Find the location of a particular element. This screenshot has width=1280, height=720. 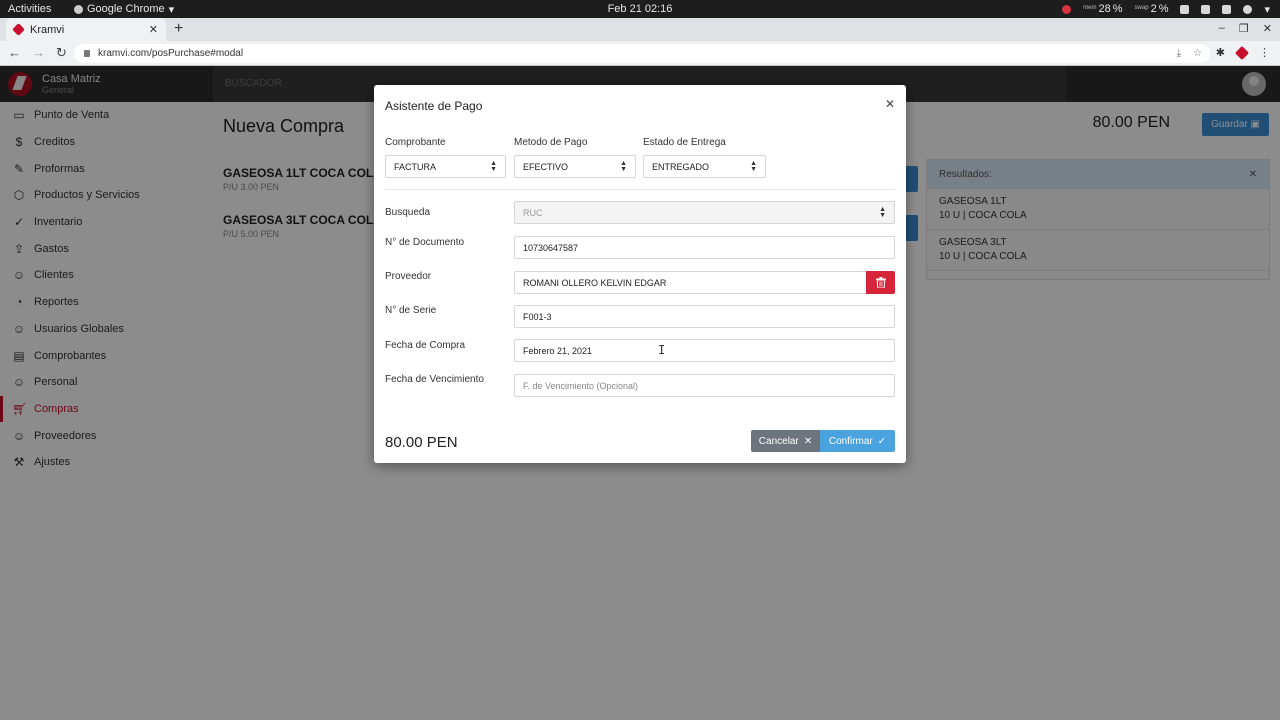

browser-menu-icon: ⋮ is located at coordinates (1264, 52).